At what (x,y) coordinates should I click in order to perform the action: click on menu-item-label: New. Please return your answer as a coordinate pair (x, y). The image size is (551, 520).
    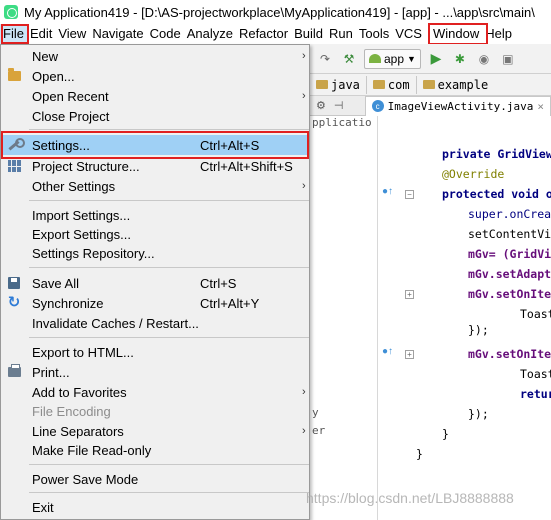
    Looking at the image, I should click on (45, 56).